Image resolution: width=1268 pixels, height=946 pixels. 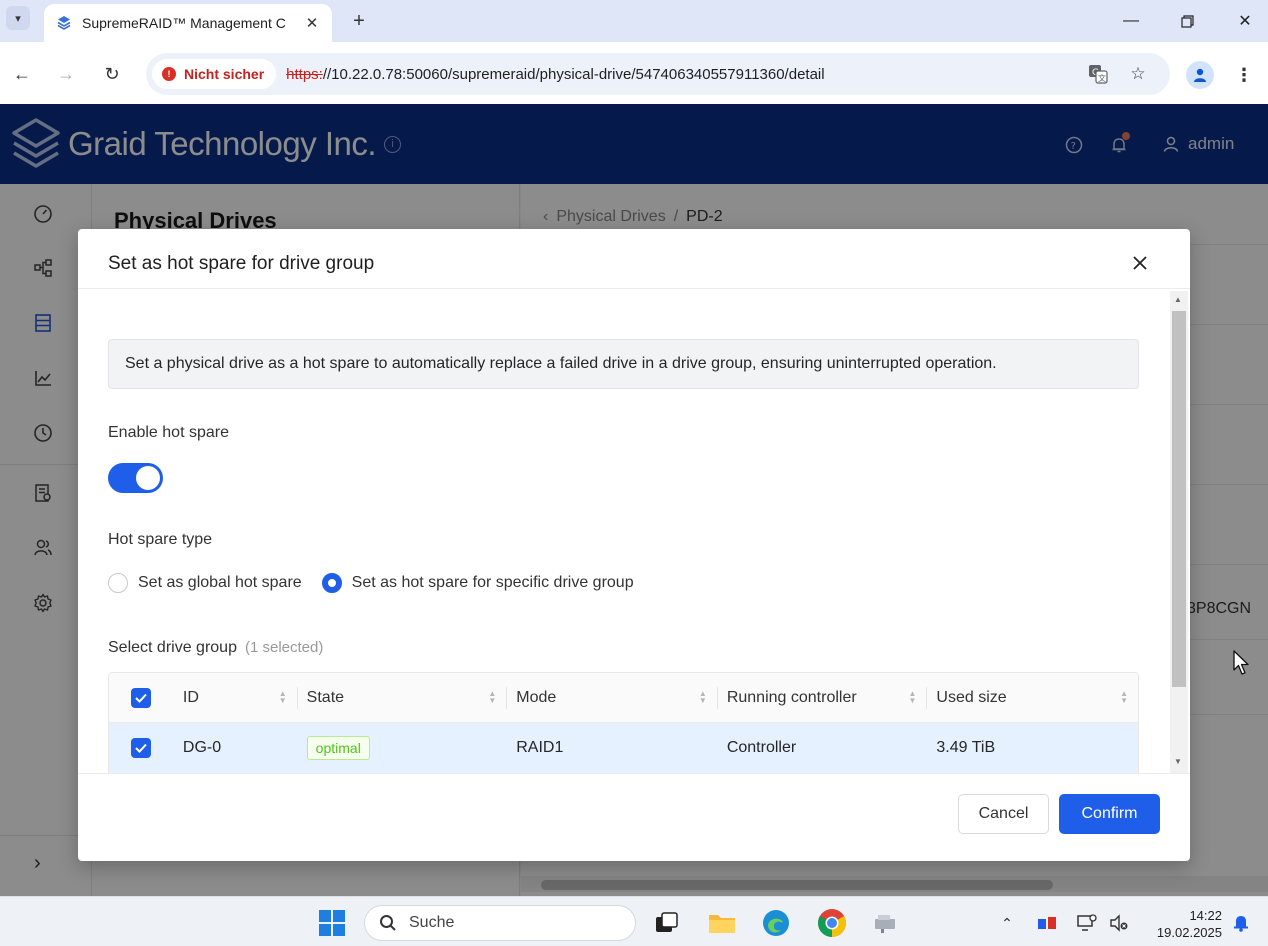 I want to click on dialog-header: Set as hot spare for drive group, so click(x=634, y=259).